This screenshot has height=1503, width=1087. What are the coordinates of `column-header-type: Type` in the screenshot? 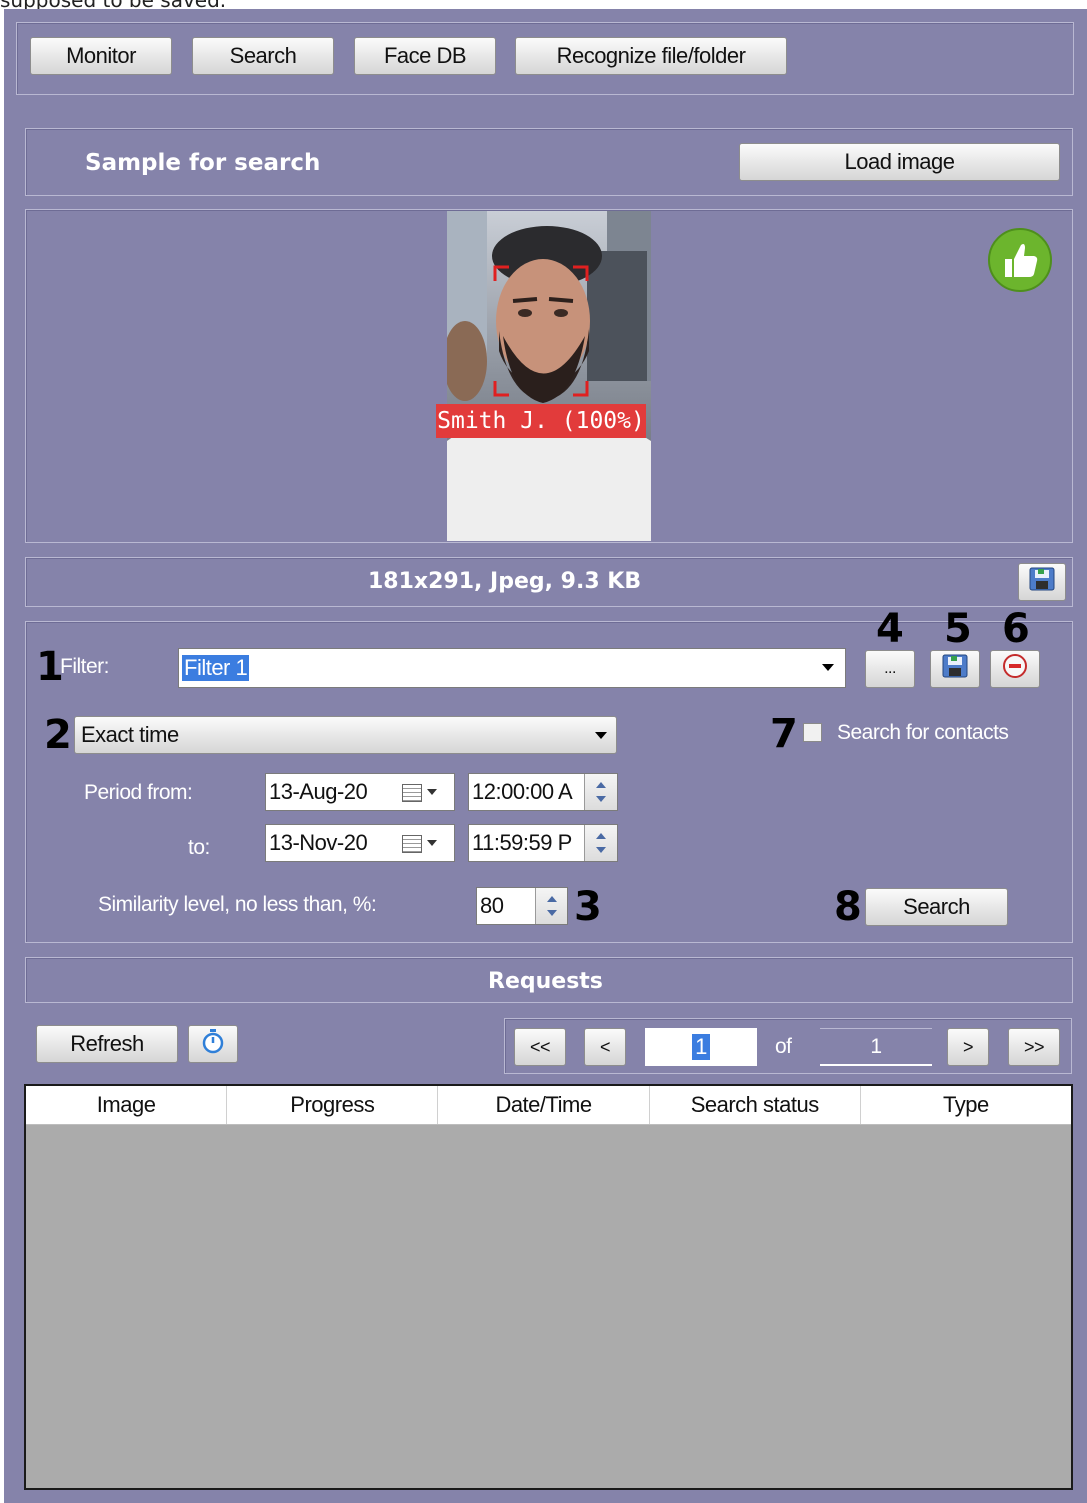 It's located at (966, 1105).